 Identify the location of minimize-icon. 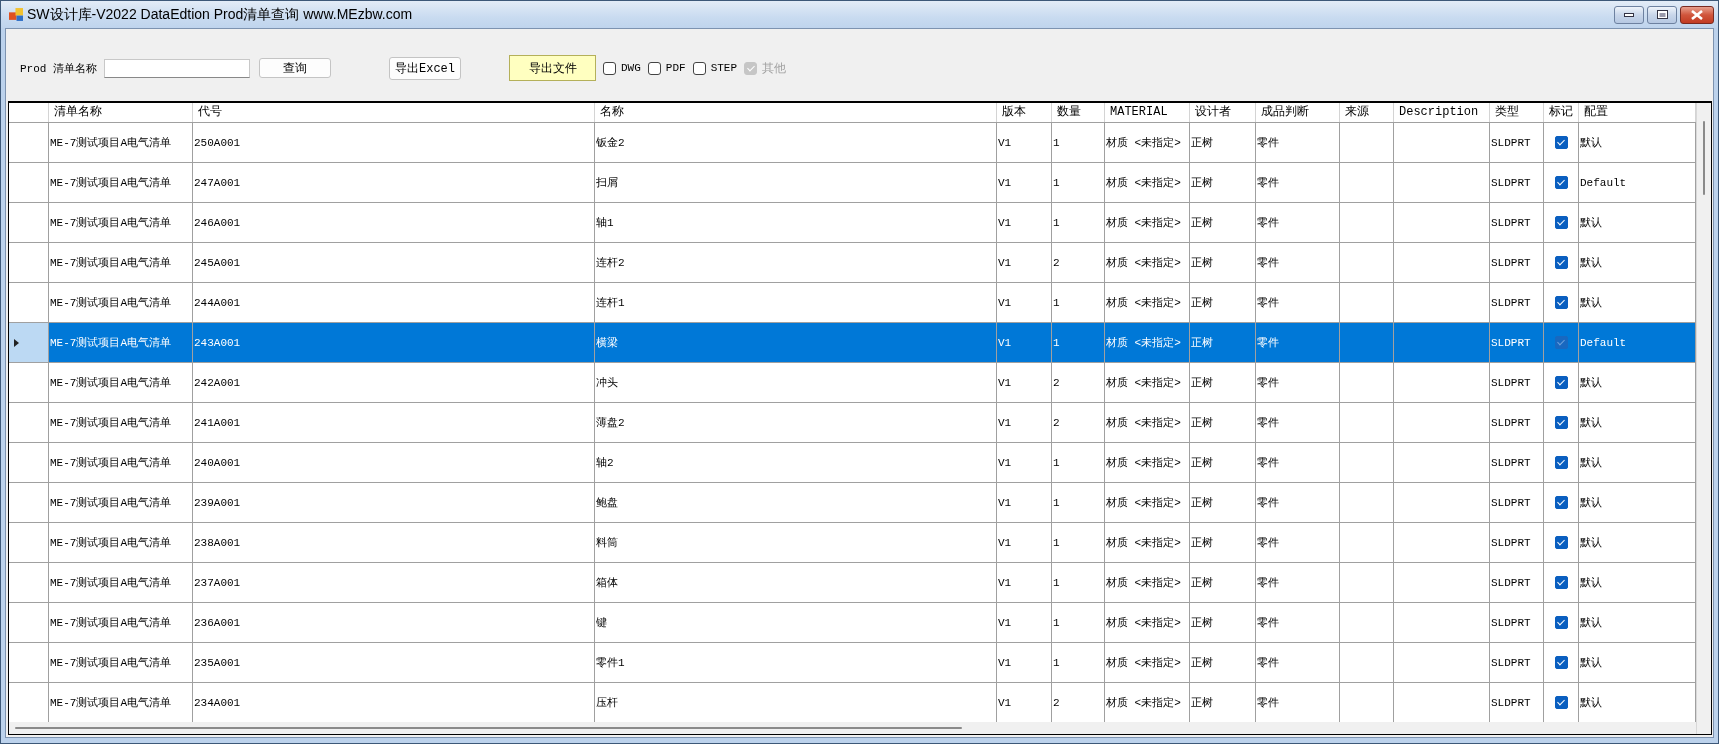
(1629, 14).